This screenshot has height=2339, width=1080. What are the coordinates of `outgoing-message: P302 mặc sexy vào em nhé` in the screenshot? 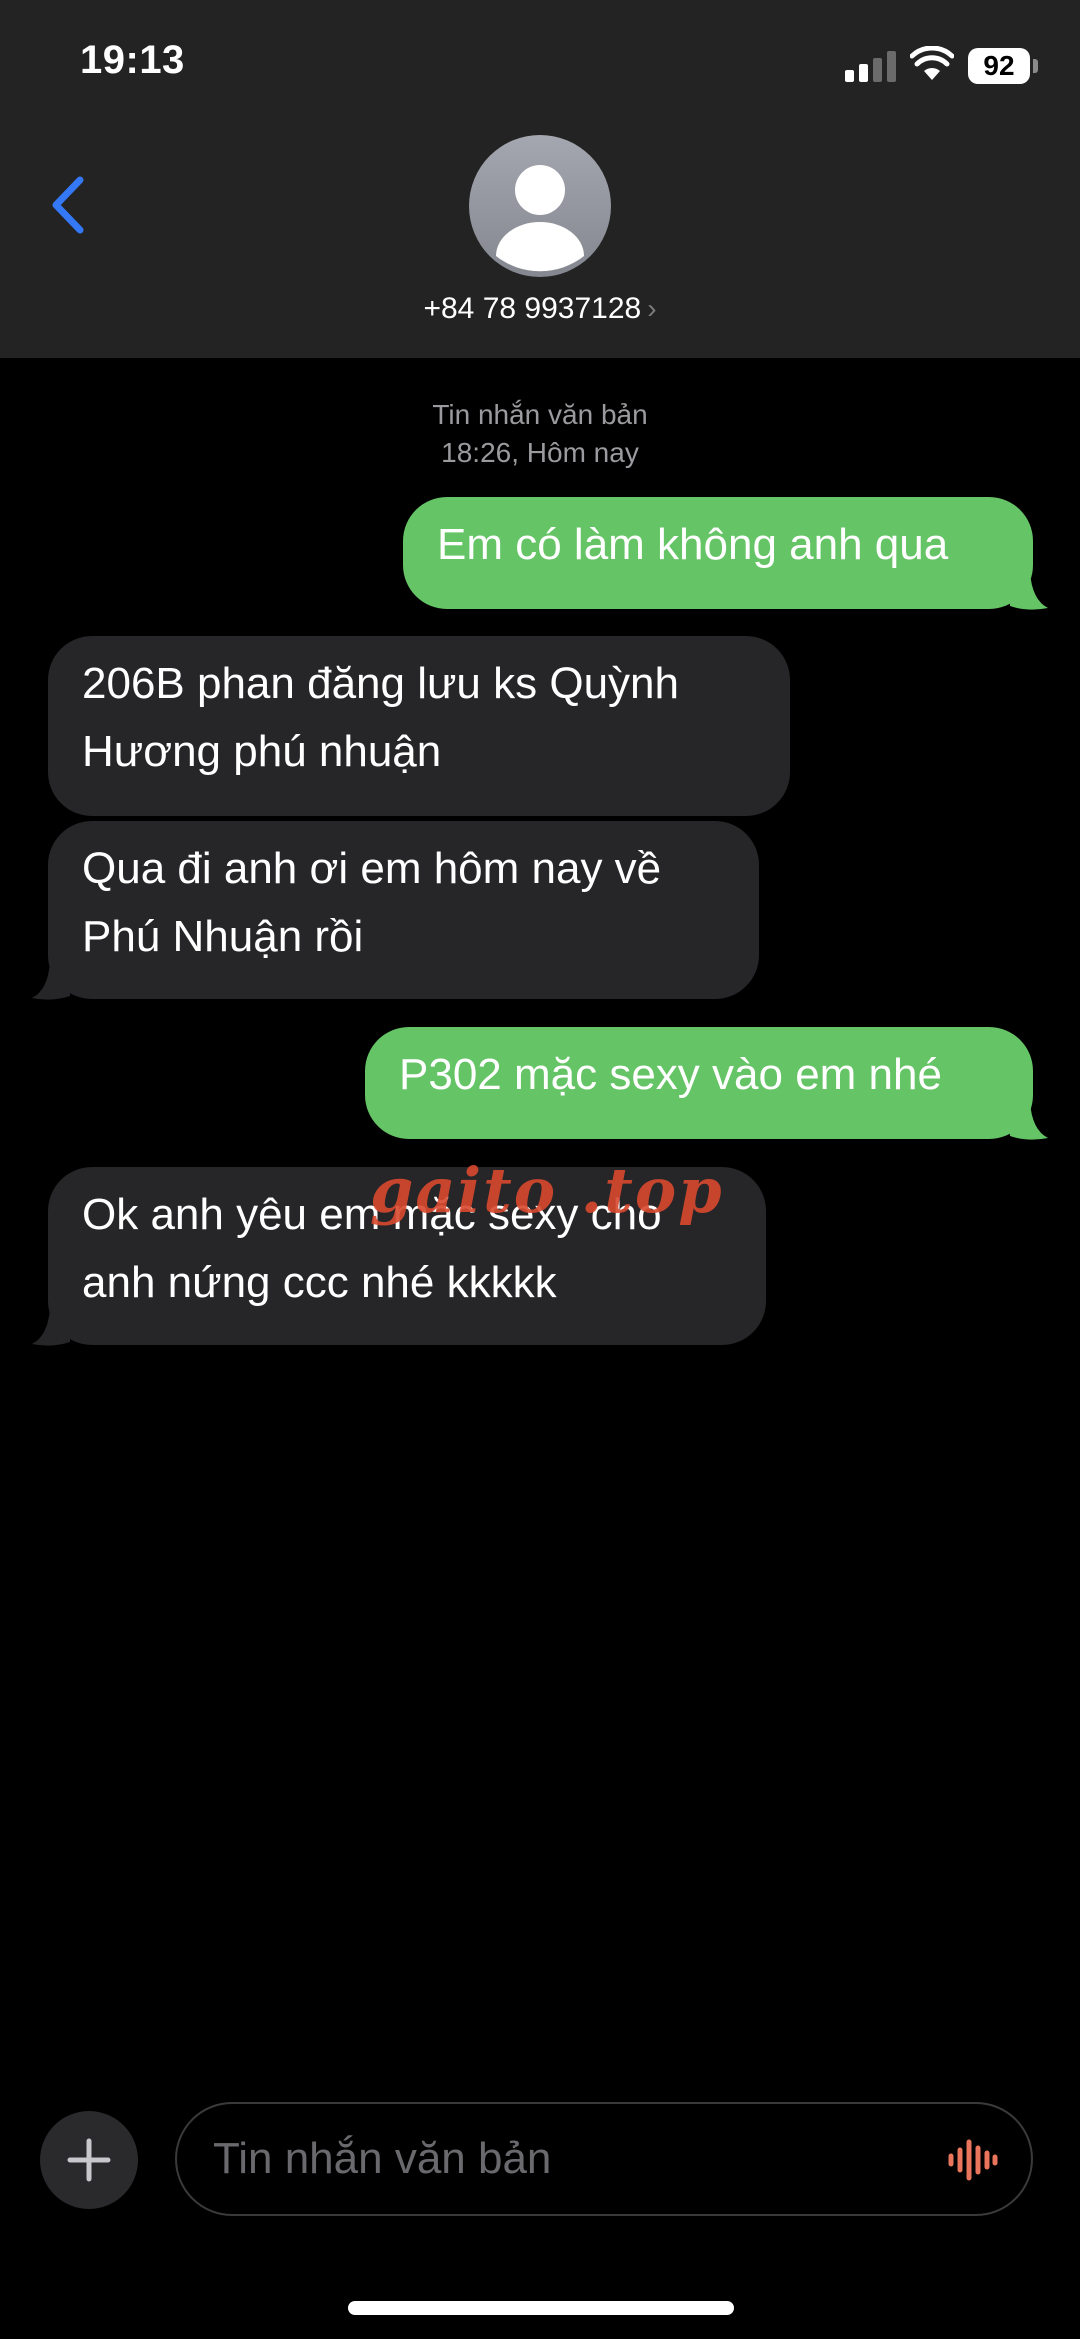 It's located at (699, 1083).